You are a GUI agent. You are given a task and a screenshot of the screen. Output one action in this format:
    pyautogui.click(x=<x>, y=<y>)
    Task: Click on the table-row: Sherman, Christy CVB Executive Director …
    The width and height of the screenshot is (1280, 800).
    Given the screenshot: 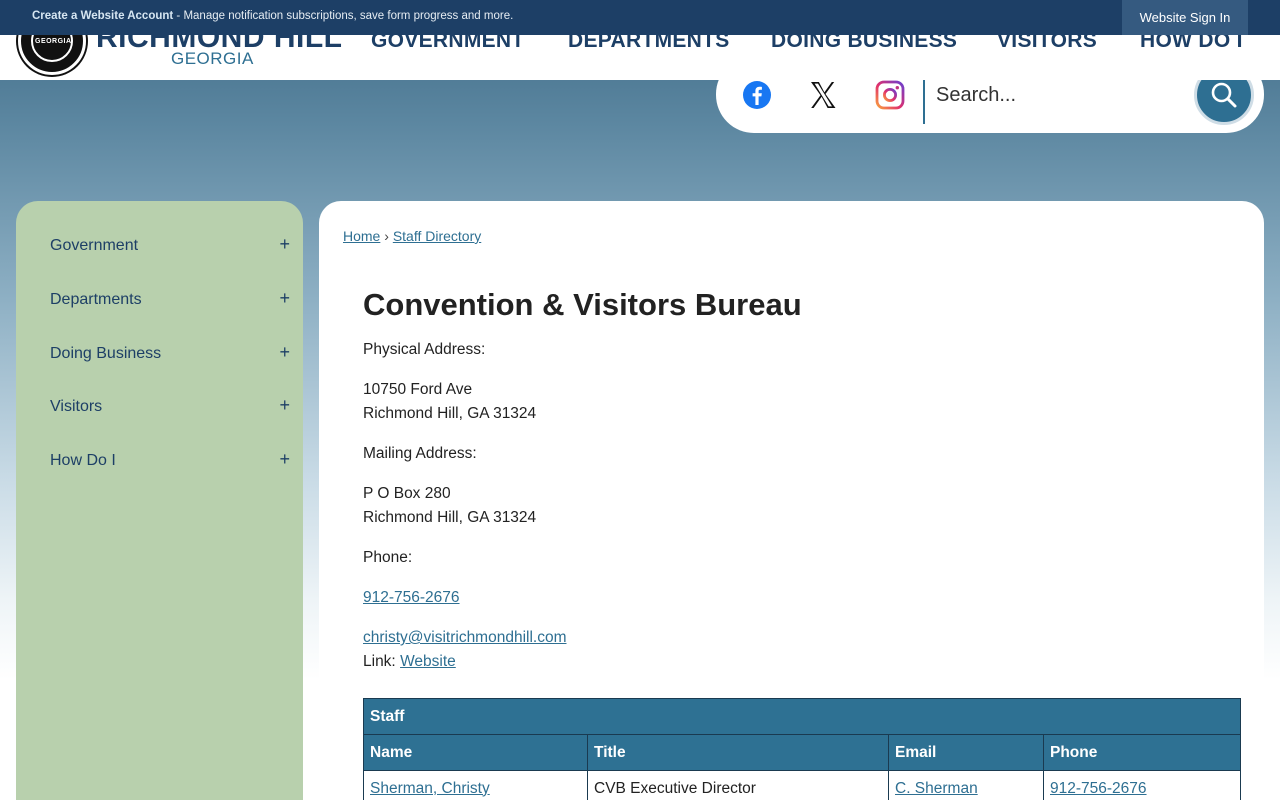 What is the action you would take?
    pyautogui.click(x=802, y=785)
    